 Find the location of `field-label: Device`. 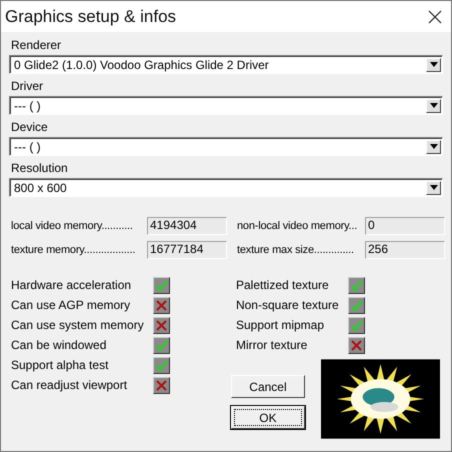

field-label: Device is located at coordinates (30, 127).